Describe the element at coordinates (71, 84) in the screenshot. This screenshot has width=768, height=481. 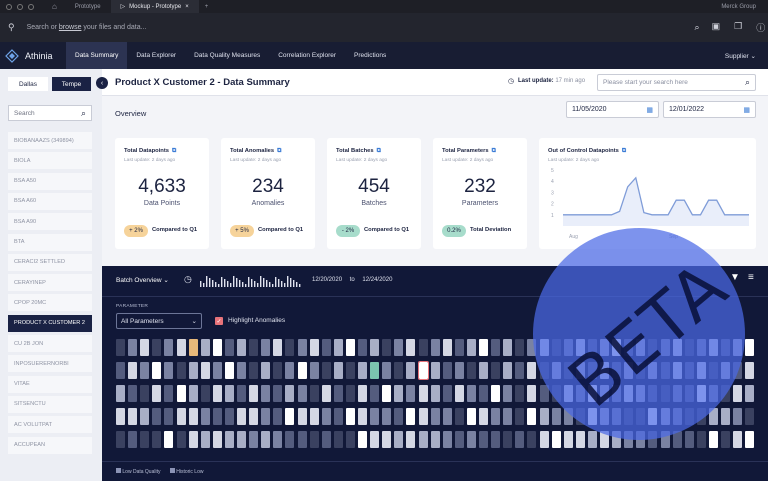
I see `location-tab-tempe: Tempe` at that location.